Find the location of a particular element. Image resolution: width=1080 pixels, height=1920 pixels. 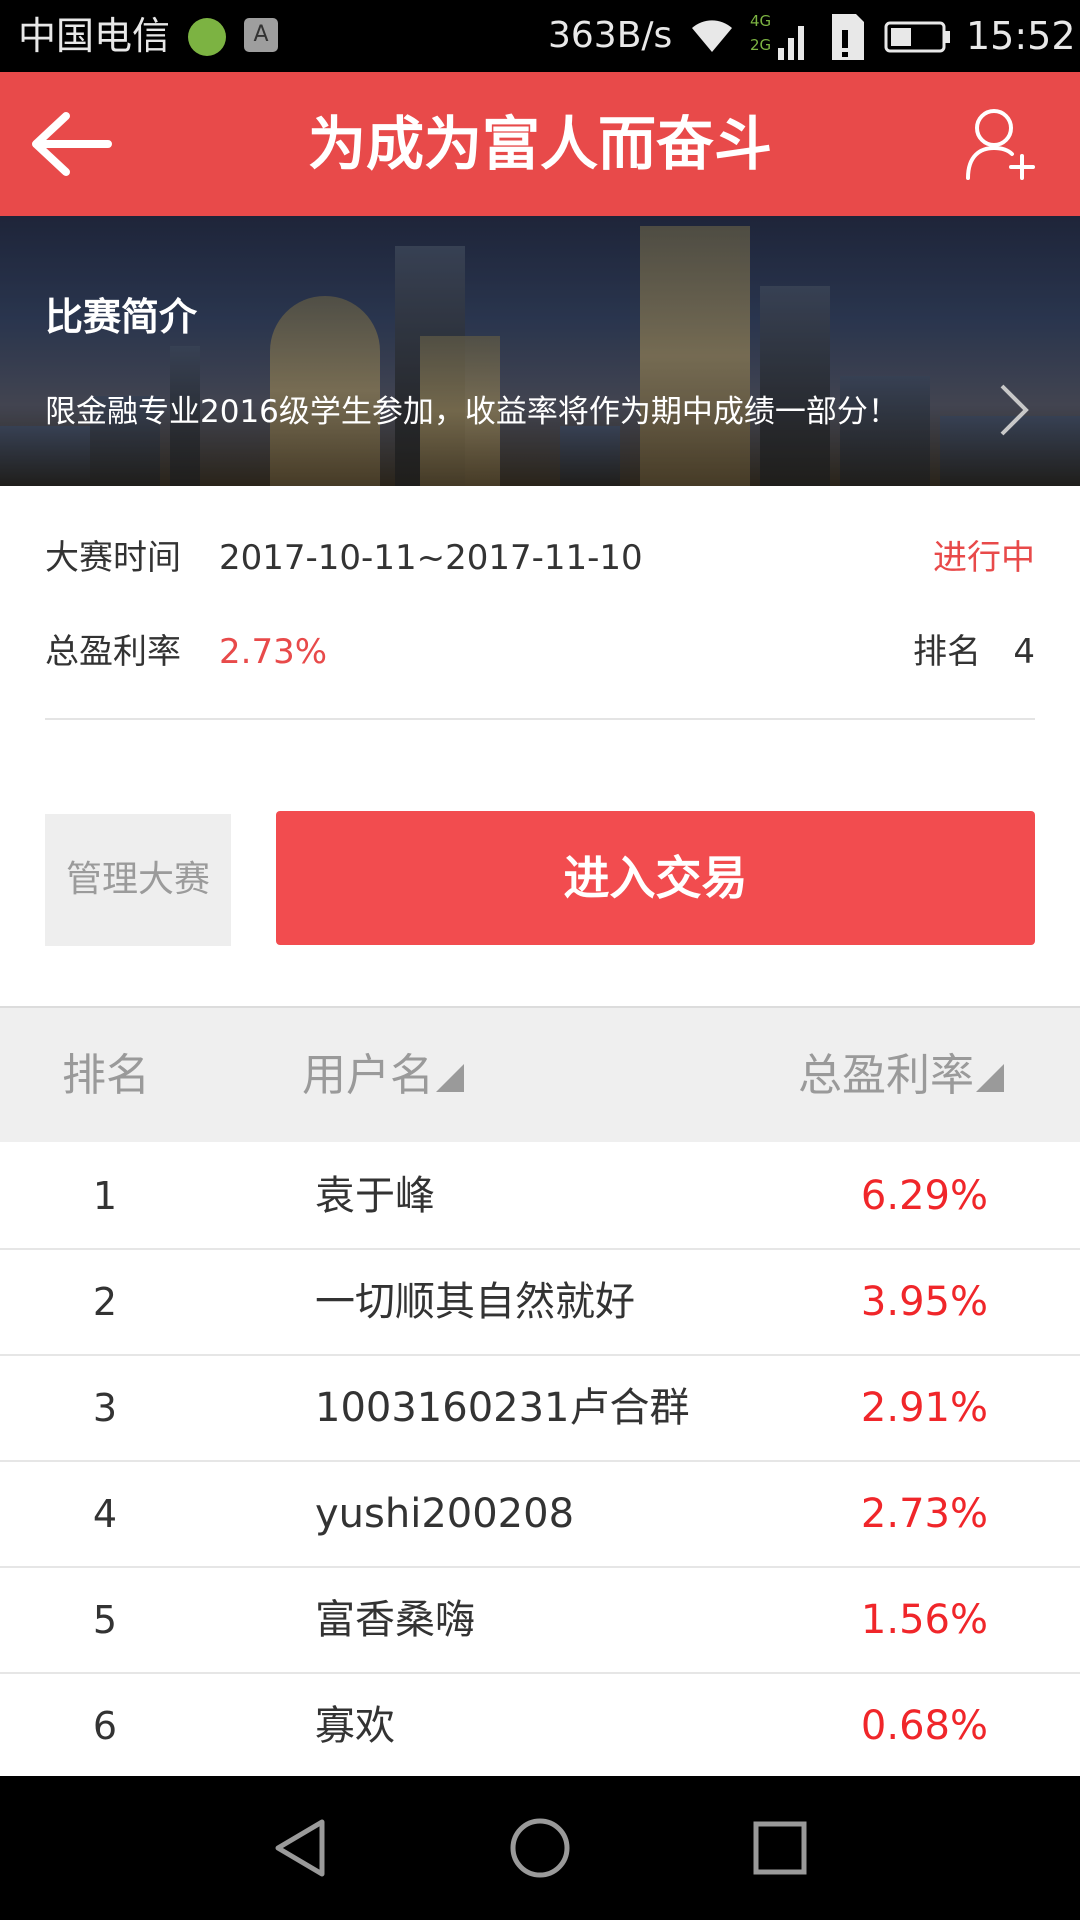

divider is located at coordinates (540, 719).